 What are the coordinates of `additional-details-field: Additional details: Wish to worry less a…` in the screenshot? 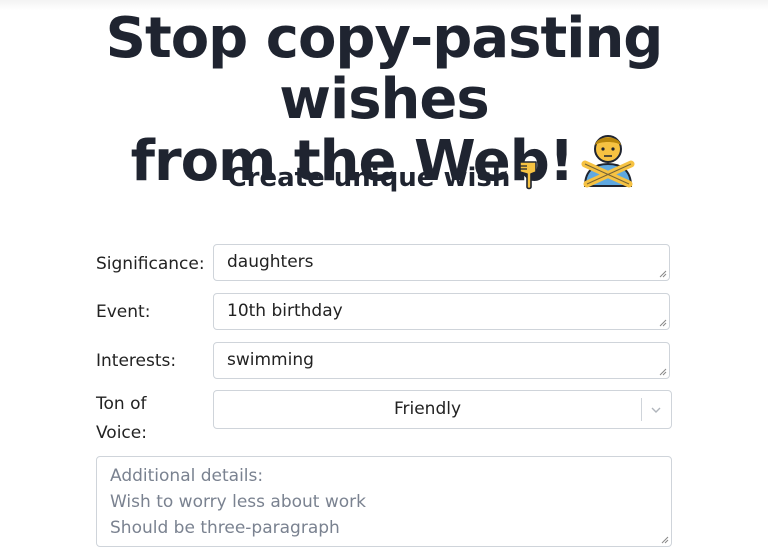 It's located at (384, 501).